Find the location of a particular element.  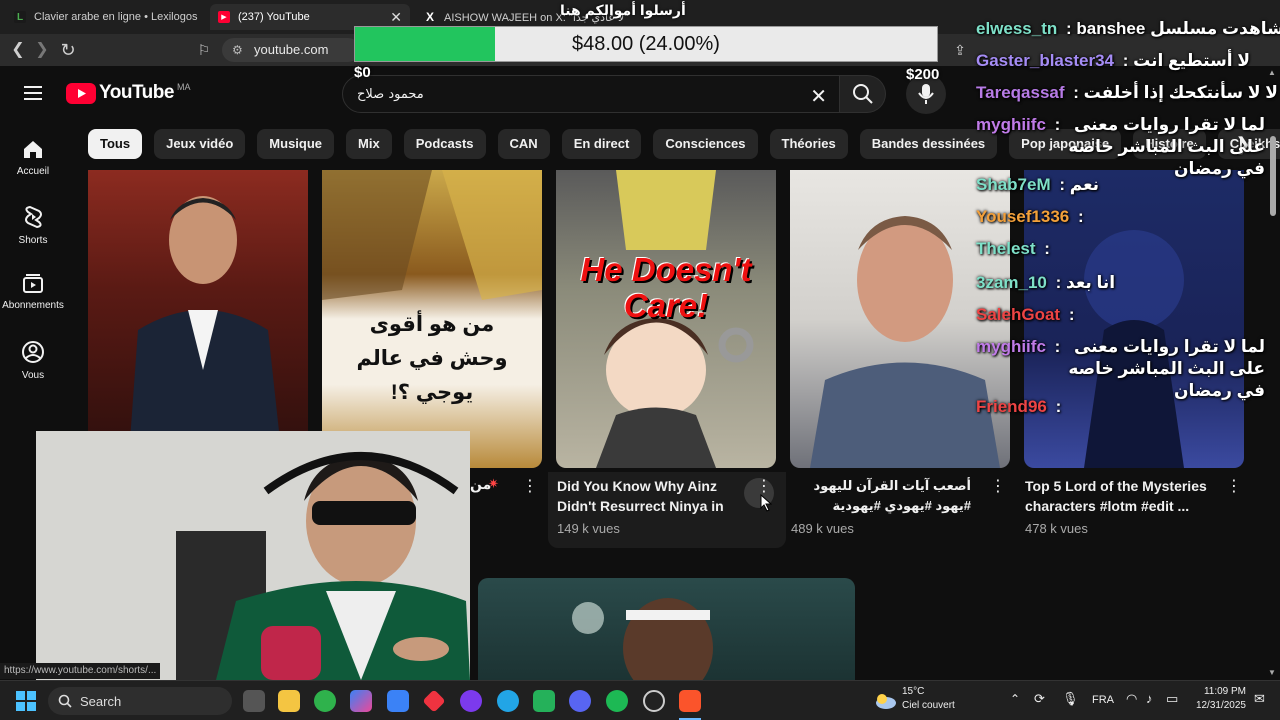

twitch-icon is located at coordinates (471, 701).